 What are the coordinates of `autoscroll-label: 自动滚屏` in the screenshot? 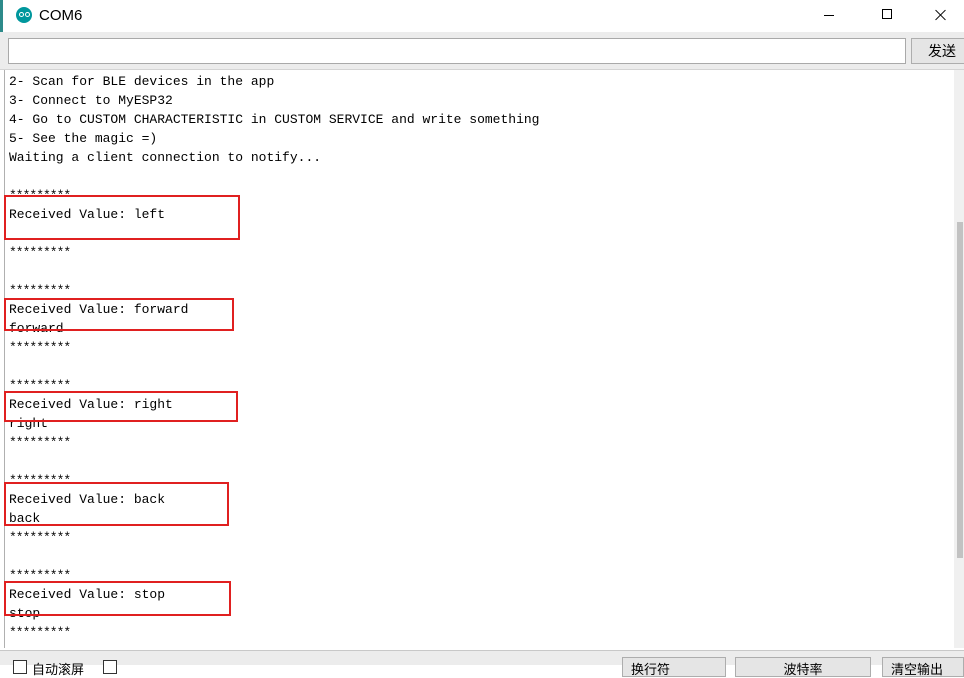 It's located at (58, 670).